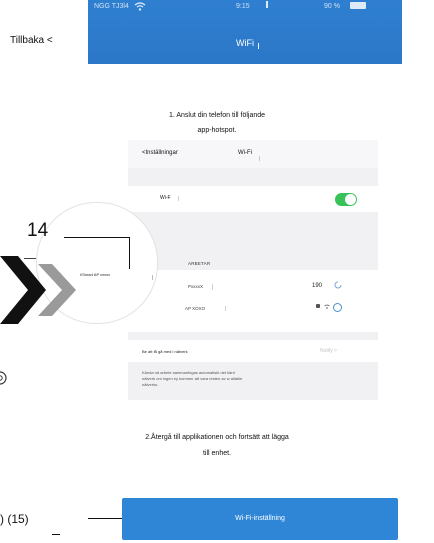  I want to click on status-time: 9:15, so click(243, 6).